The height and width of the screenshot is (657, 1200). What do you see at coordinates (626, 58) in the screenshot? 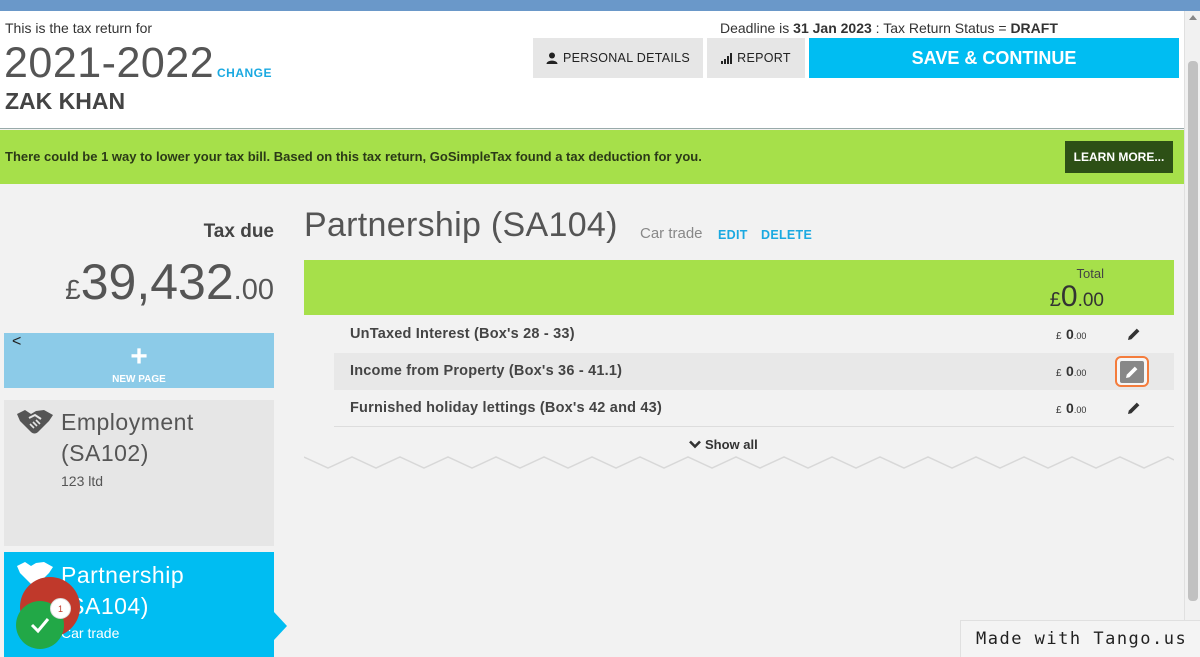
I see `personal-details-label: PERSONAL DETAILS` at bounding box center [626, 58].